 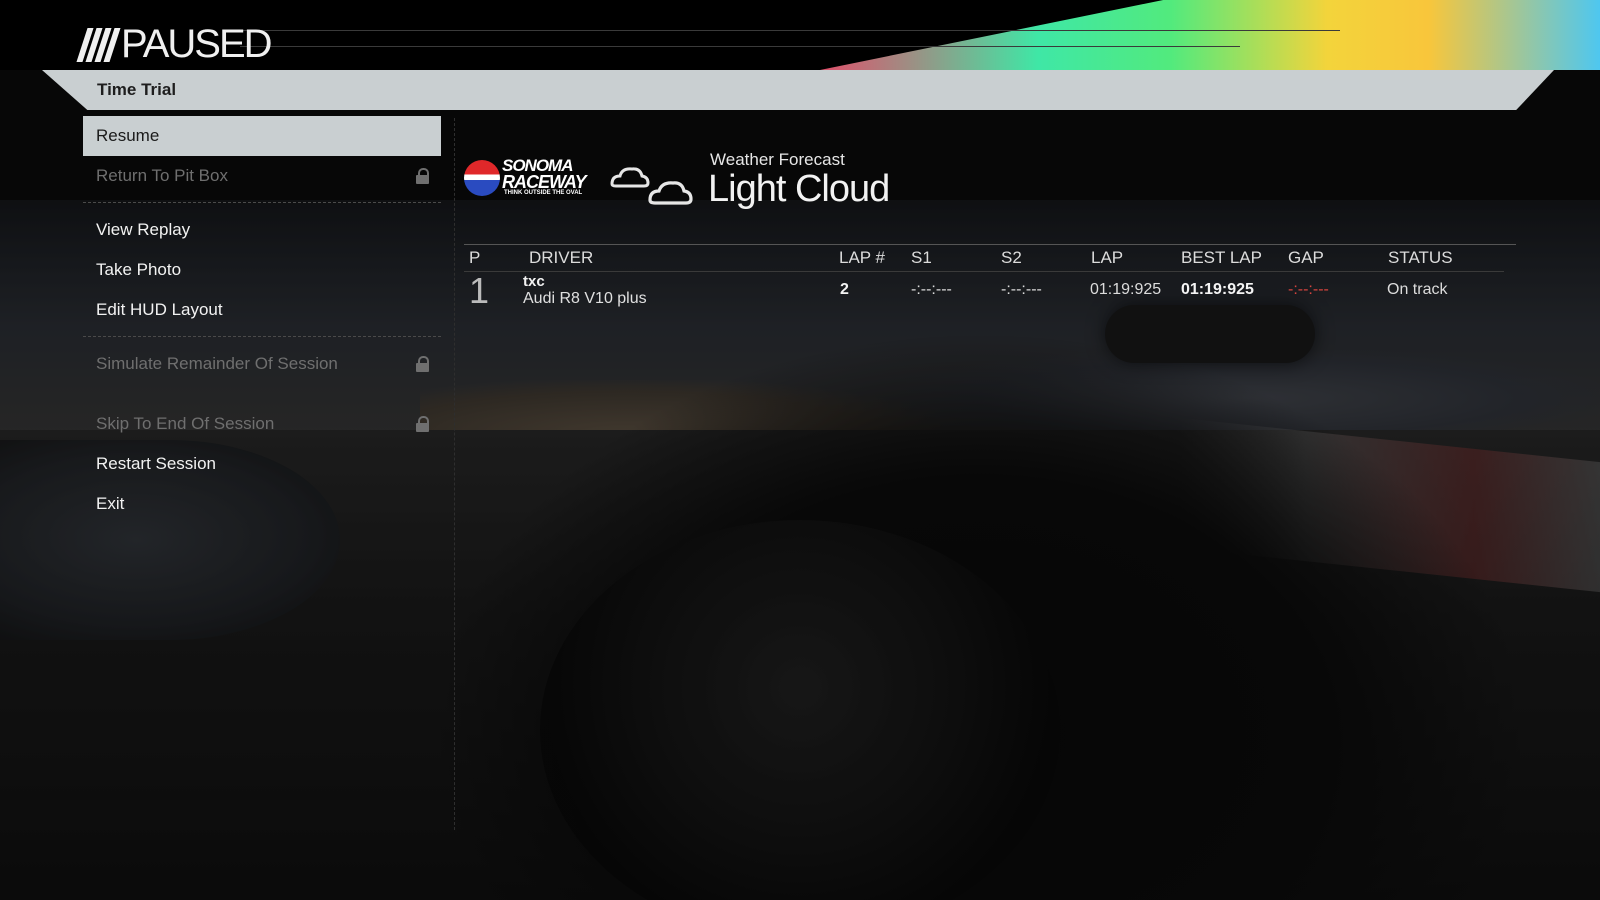 I want to click on col-header-status: STATUS, so click(x=1420, y=257).